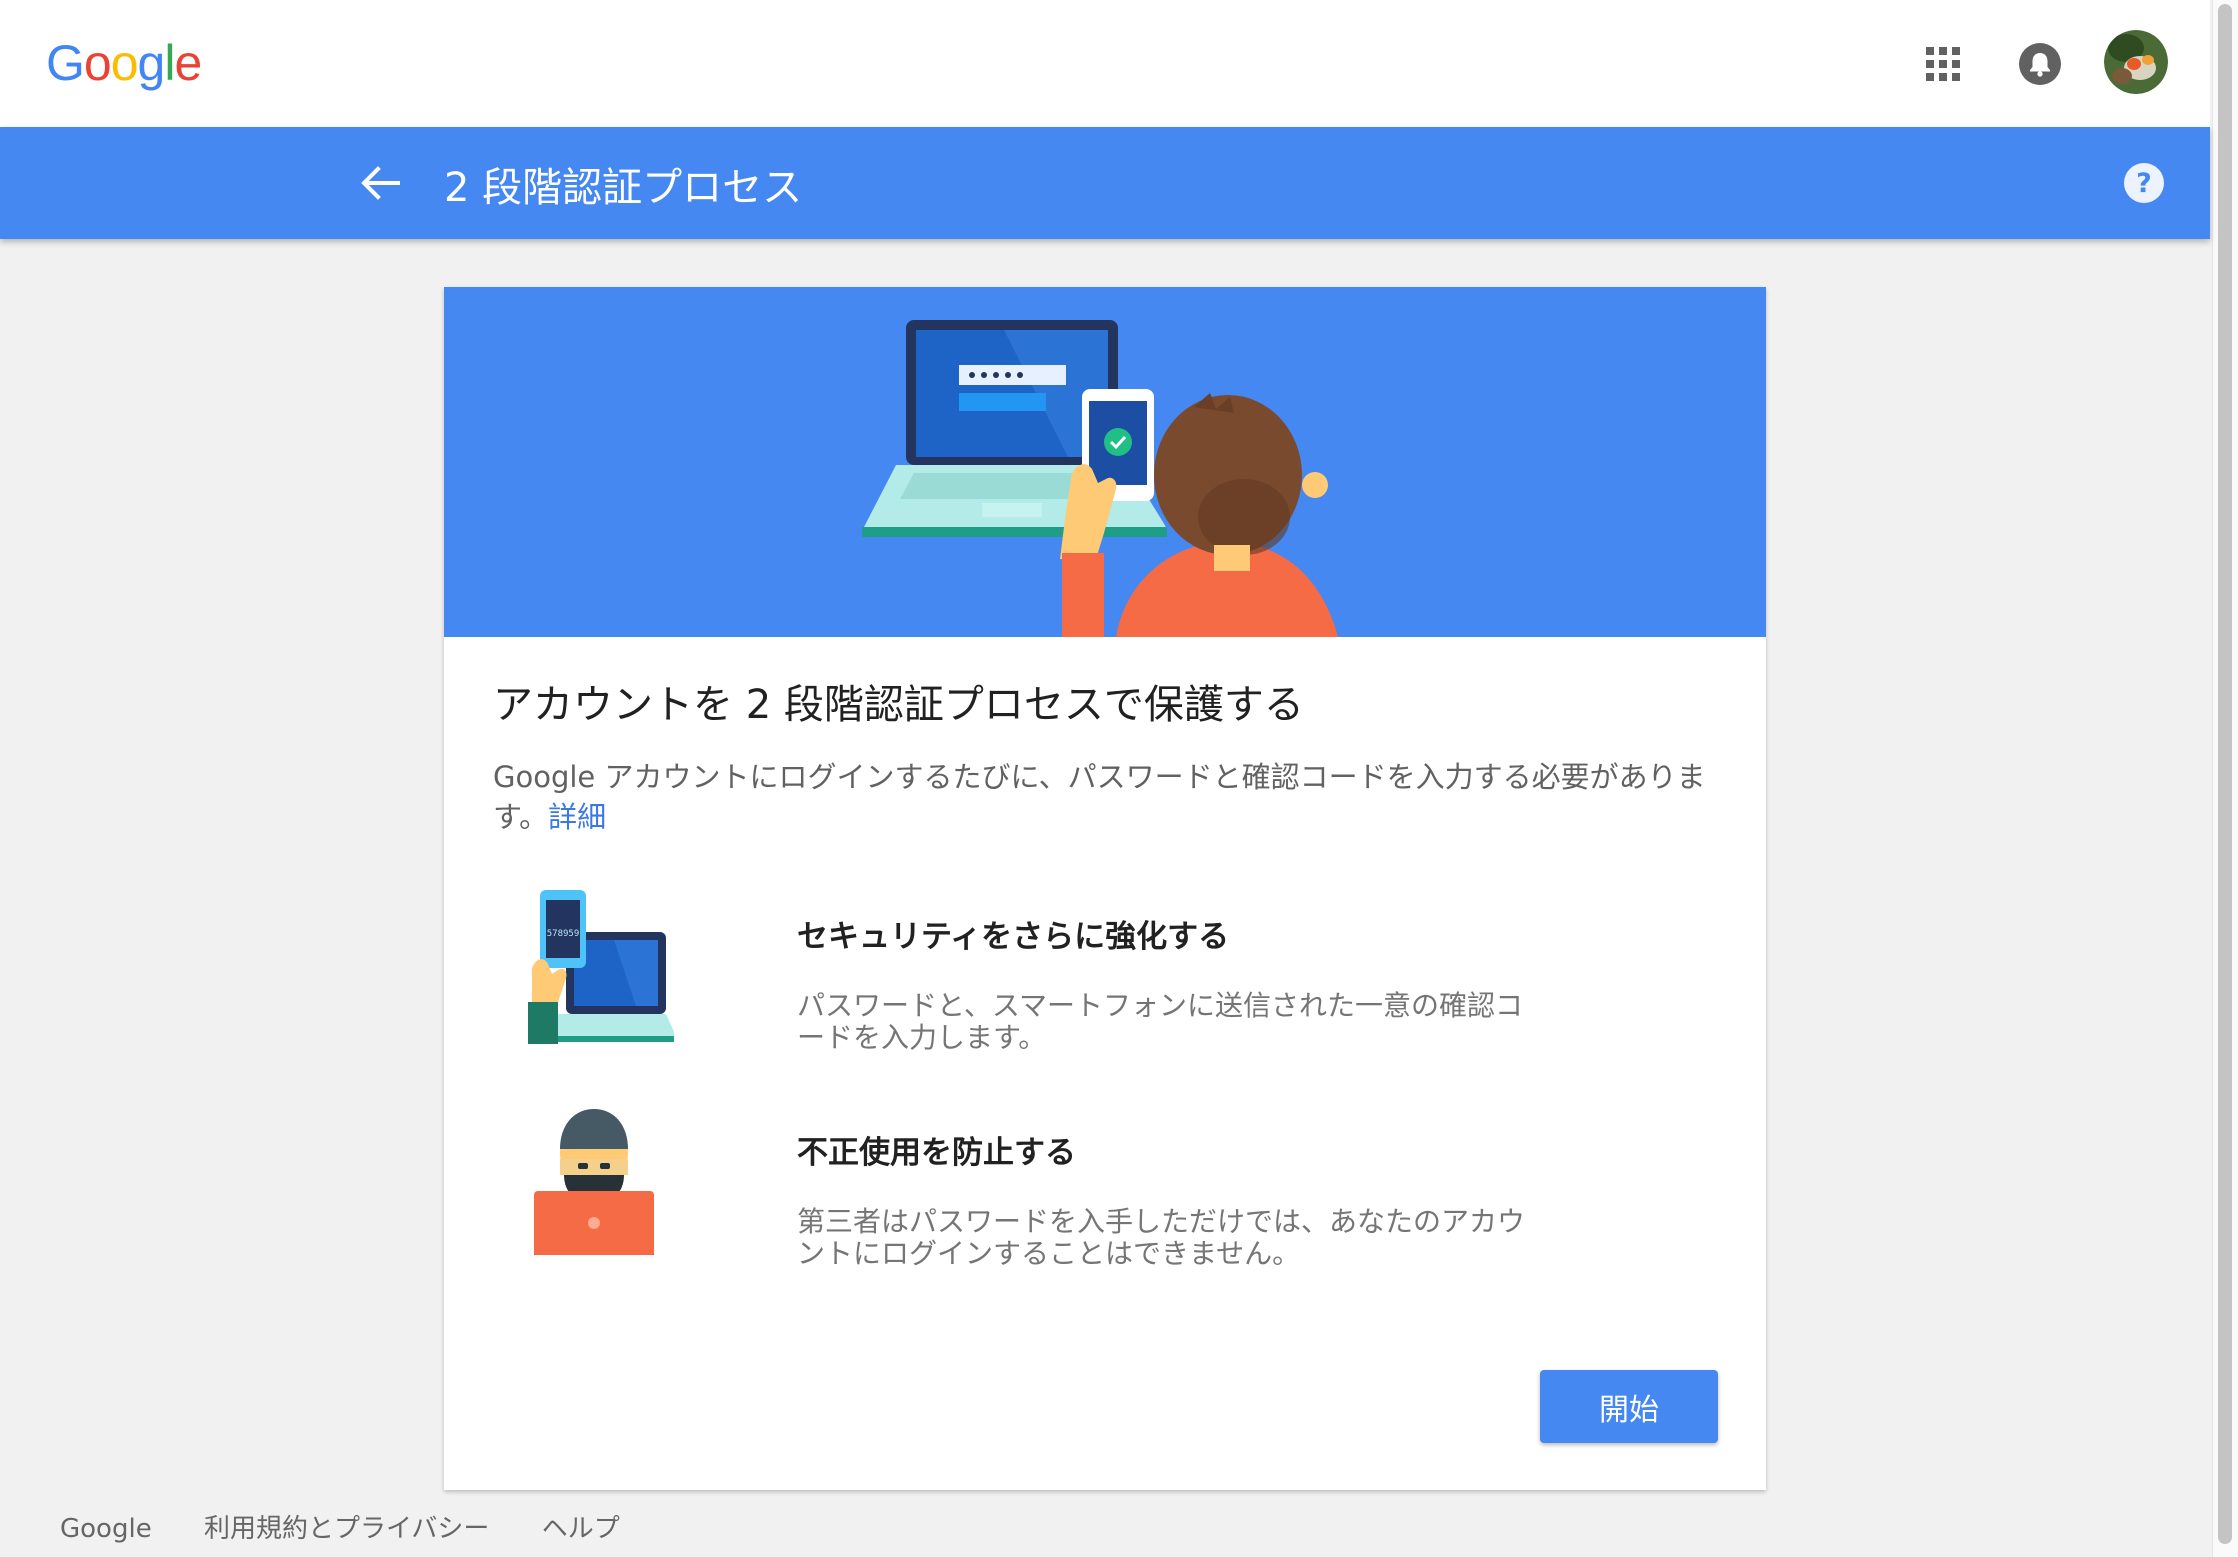 Image resolution: width=2238 pixels, height=1557 pixels. Describe the element at coordinates (577, 817) in the screenshot. I see `learn-more-link: 詳細` at that location.